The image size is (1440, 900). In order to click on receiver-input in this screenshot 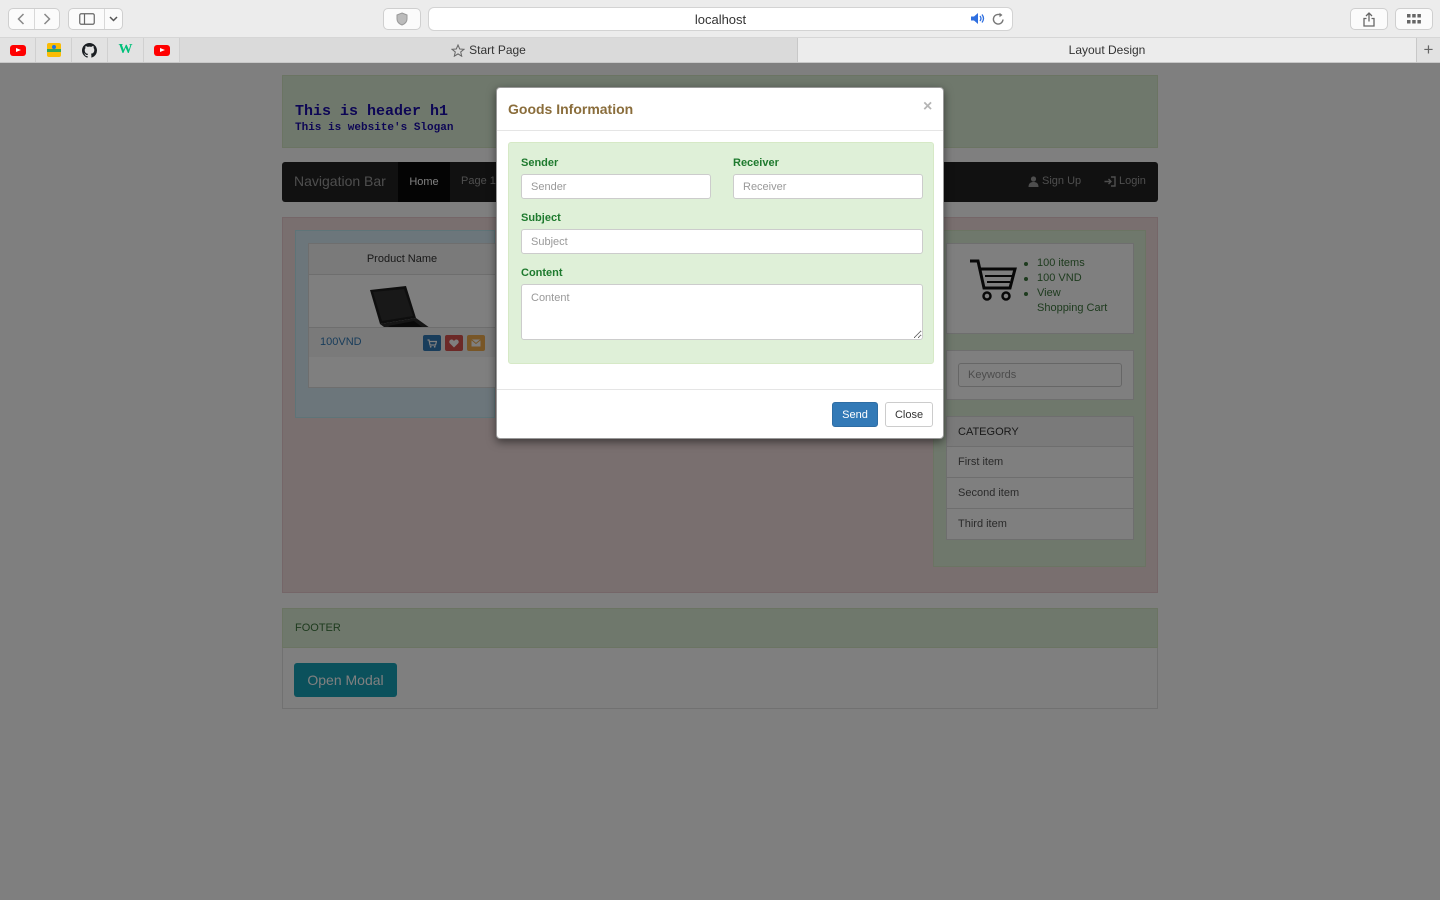, I will do `click(828, 186)`.